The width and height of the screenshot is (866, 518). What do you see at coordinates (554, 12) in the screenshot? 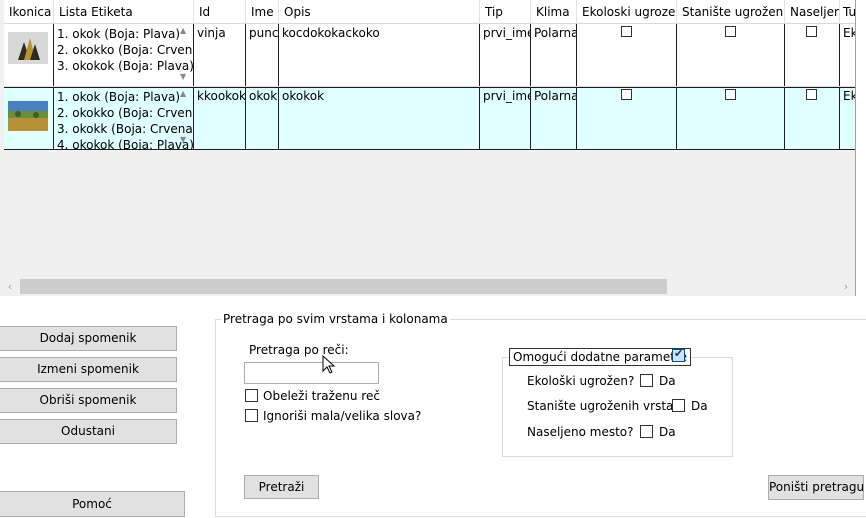
I see `column-header-klima: Klima` at bounding box center [554, 12].